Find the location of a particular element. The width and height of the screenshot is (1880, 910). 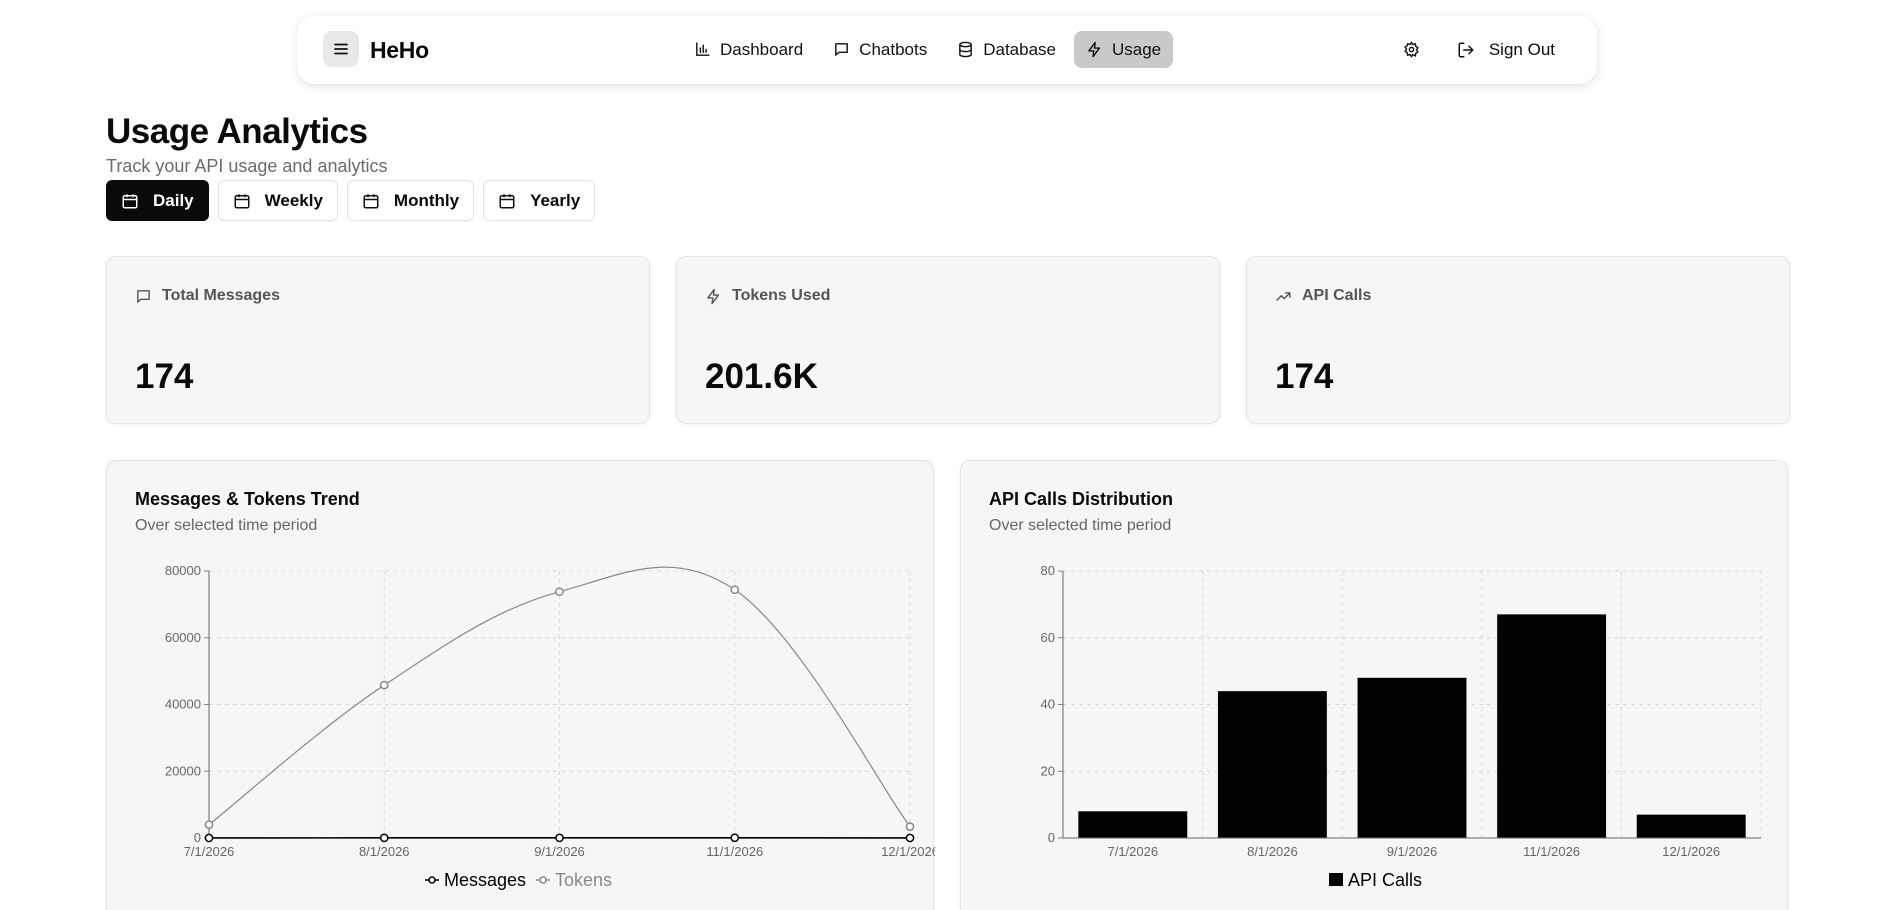

nav-link-database: Database is located at coordinates (1006, 49).